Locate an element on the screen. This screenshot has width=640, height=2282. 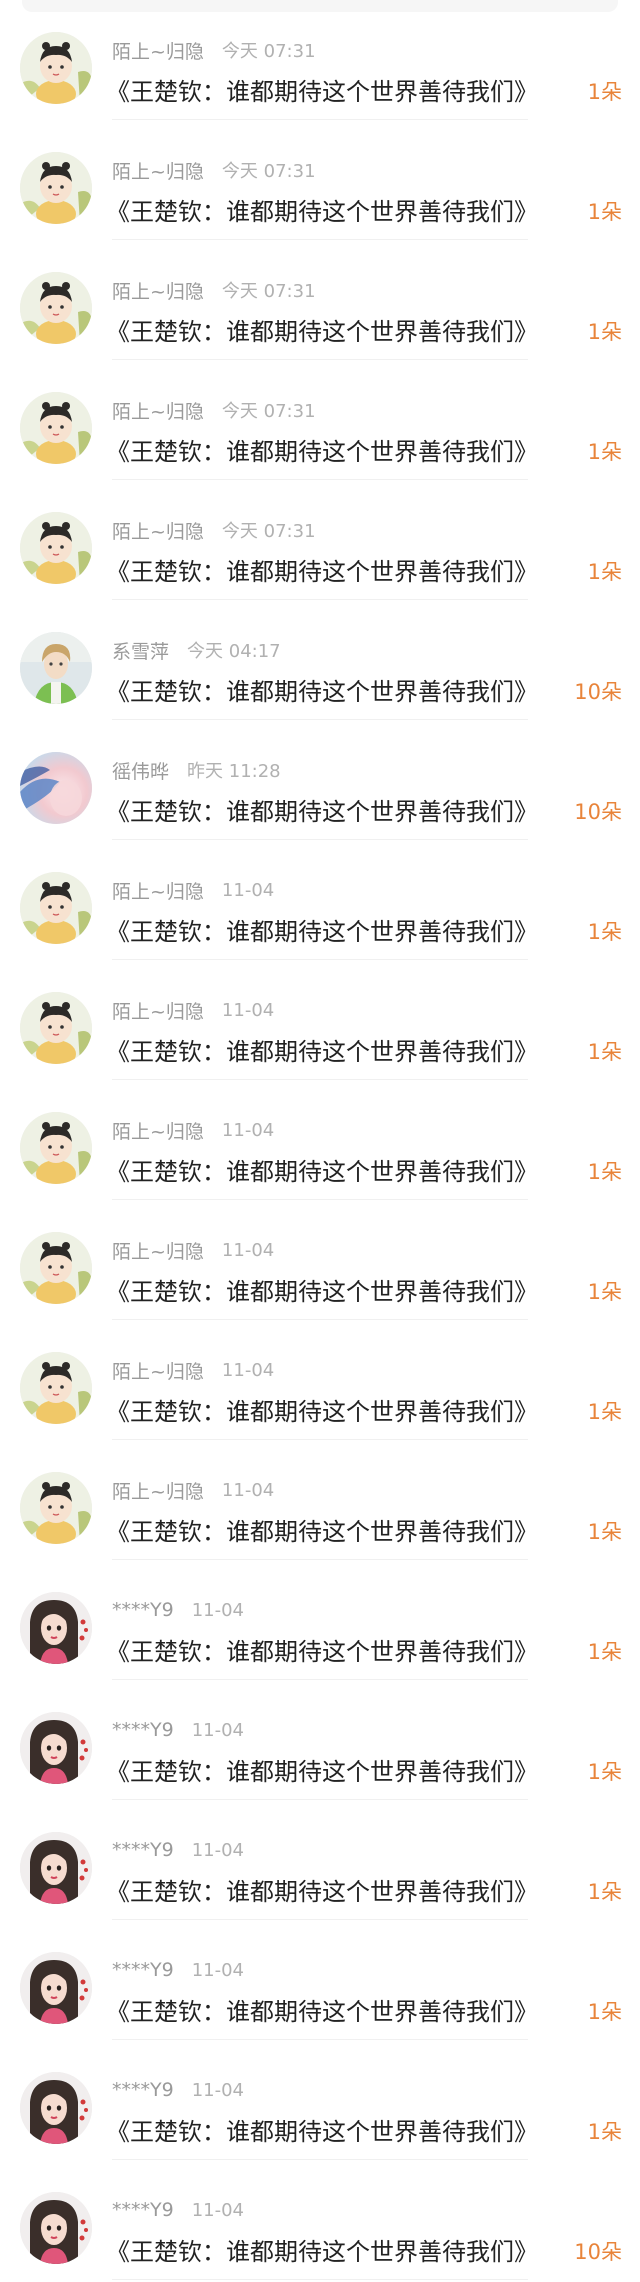
list-item: 徭伟晔 昨天 11:28 《王楚钦：谁都期待这个世界善待我们》 10朵 is located at coordinates (320, 780).